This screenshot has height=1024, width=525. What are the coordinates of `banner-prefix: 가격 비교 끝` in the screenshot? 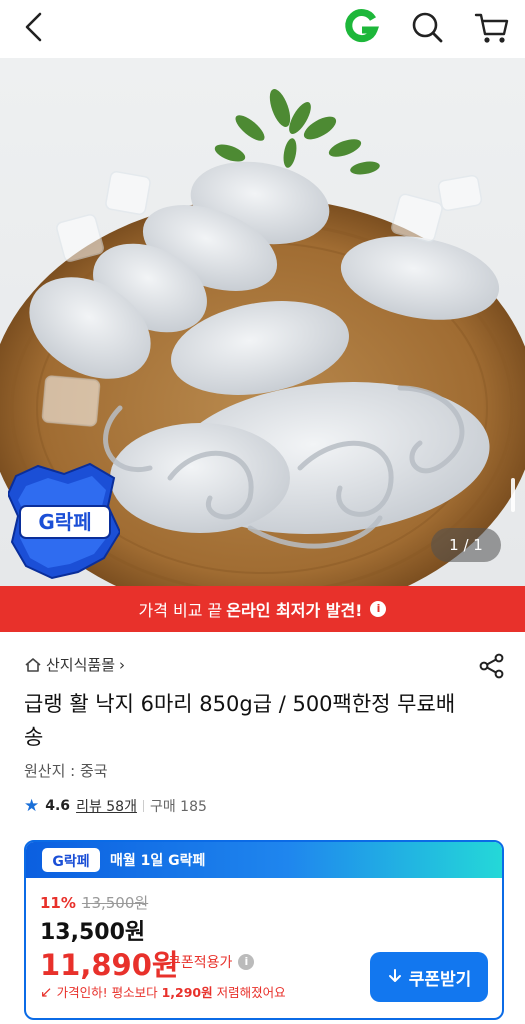 It's located at (180, 610).